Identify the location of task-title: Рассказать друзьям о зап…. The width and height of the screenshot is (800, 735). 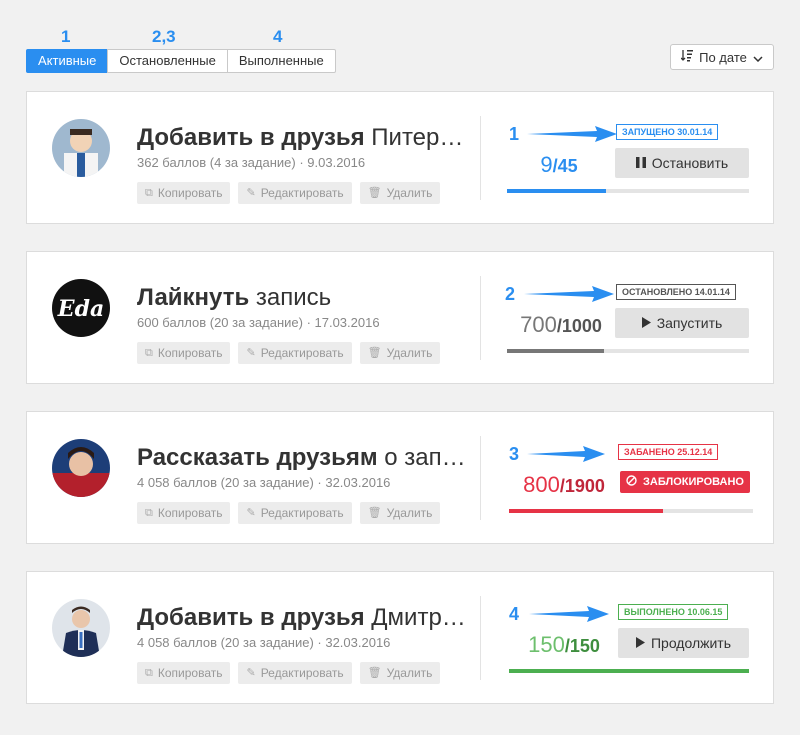
(302, 458).